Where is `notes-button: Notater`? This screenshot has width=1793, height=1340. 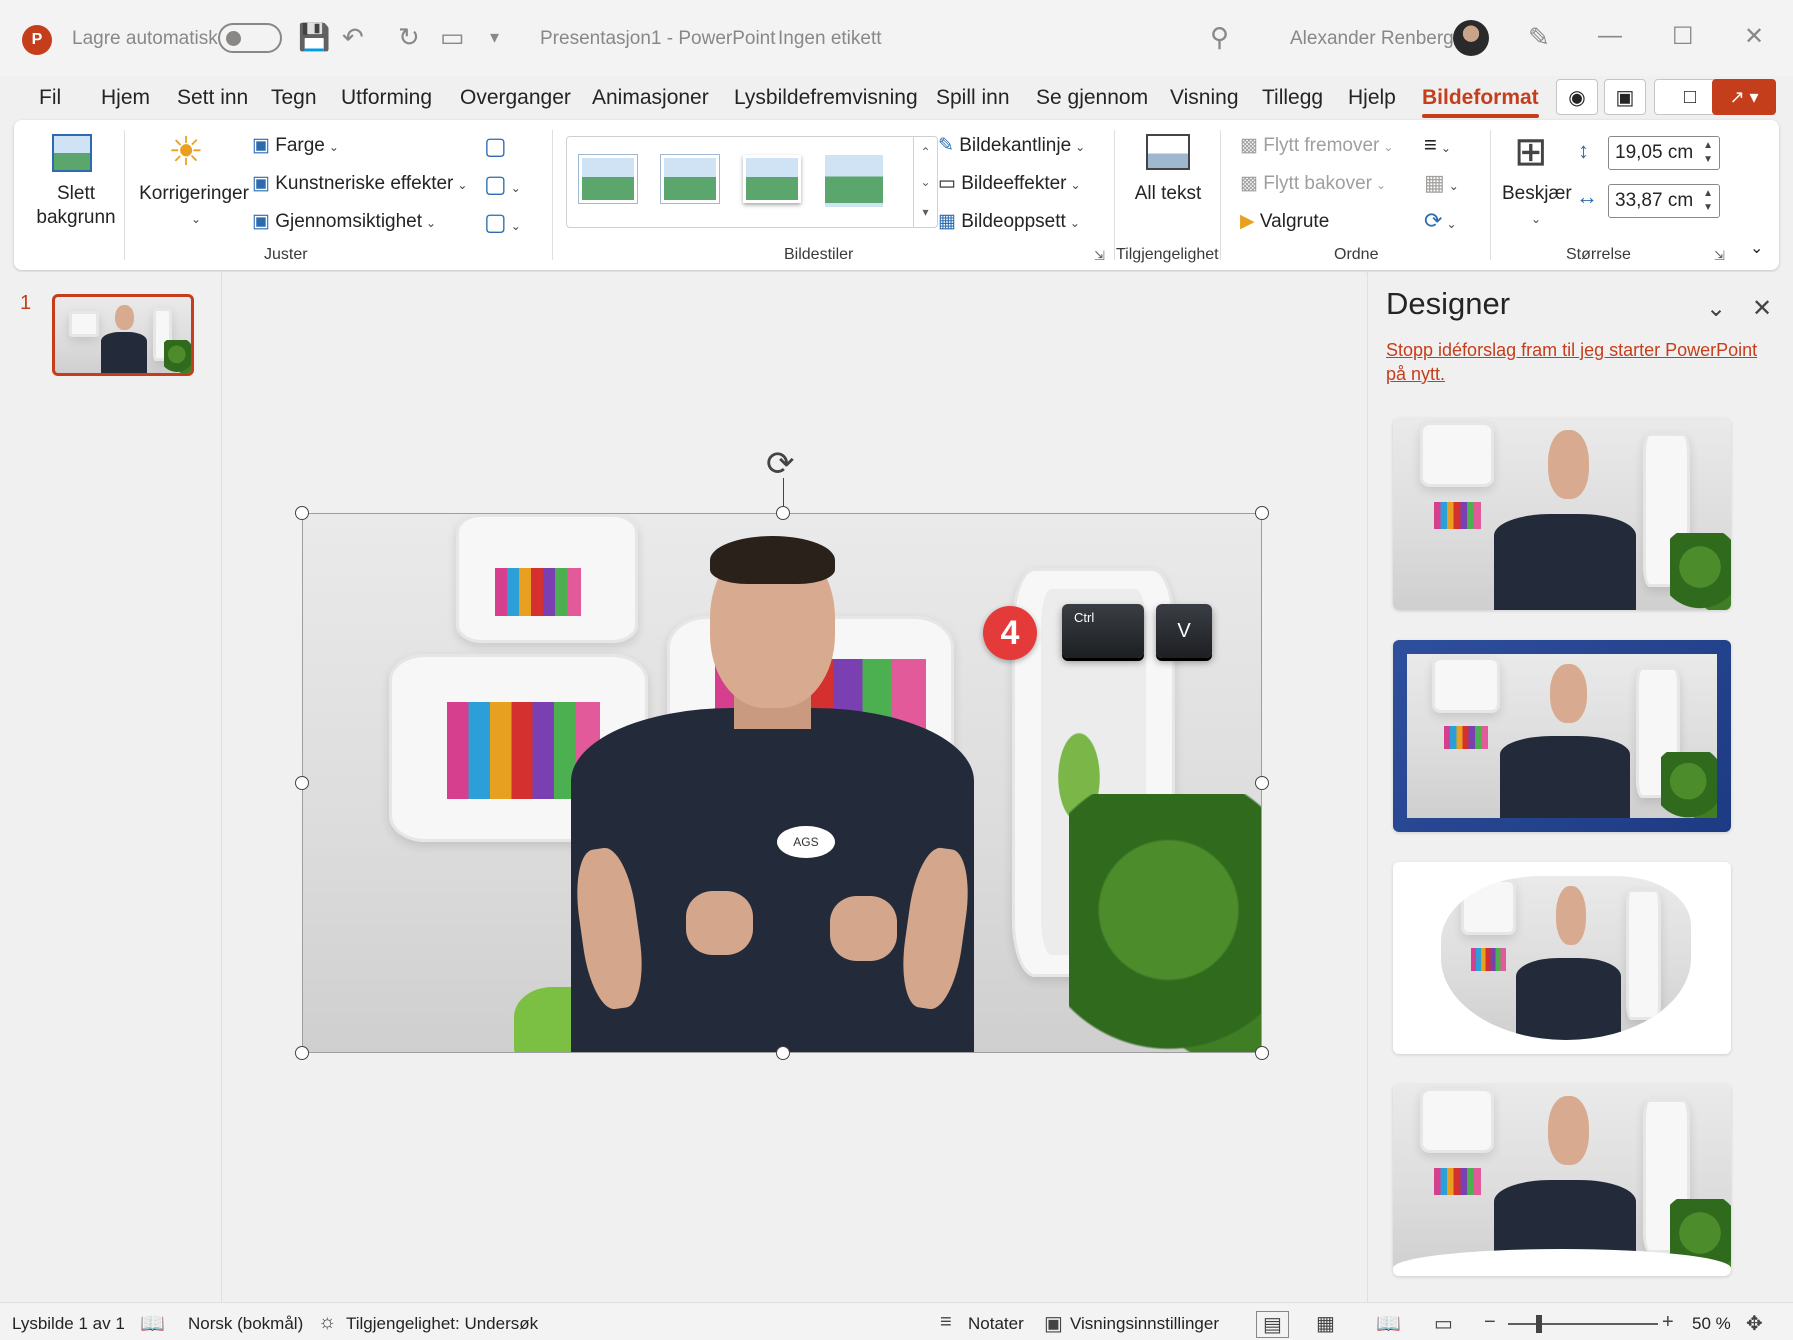
notes-button: Notater is located at coordinates (996, 1324).